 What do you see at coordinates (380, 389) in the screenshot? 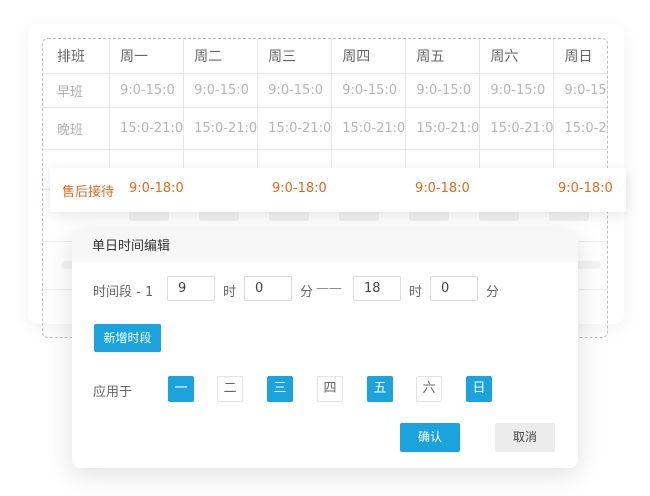
I see `day-toggle-fri: 五` at bounding box center [380, 389].